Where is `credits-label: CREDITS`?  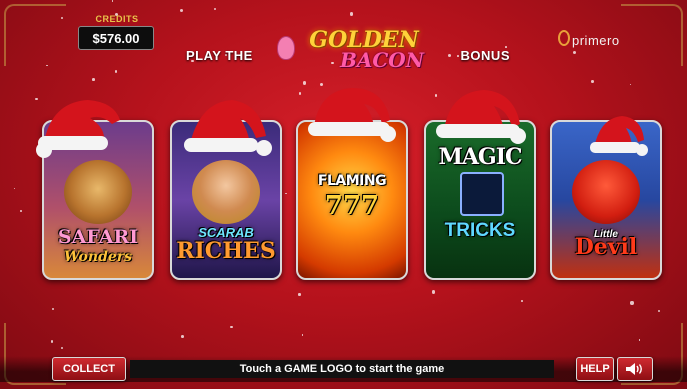
credits-label: CREDITS is located at coordinates (117, 19).